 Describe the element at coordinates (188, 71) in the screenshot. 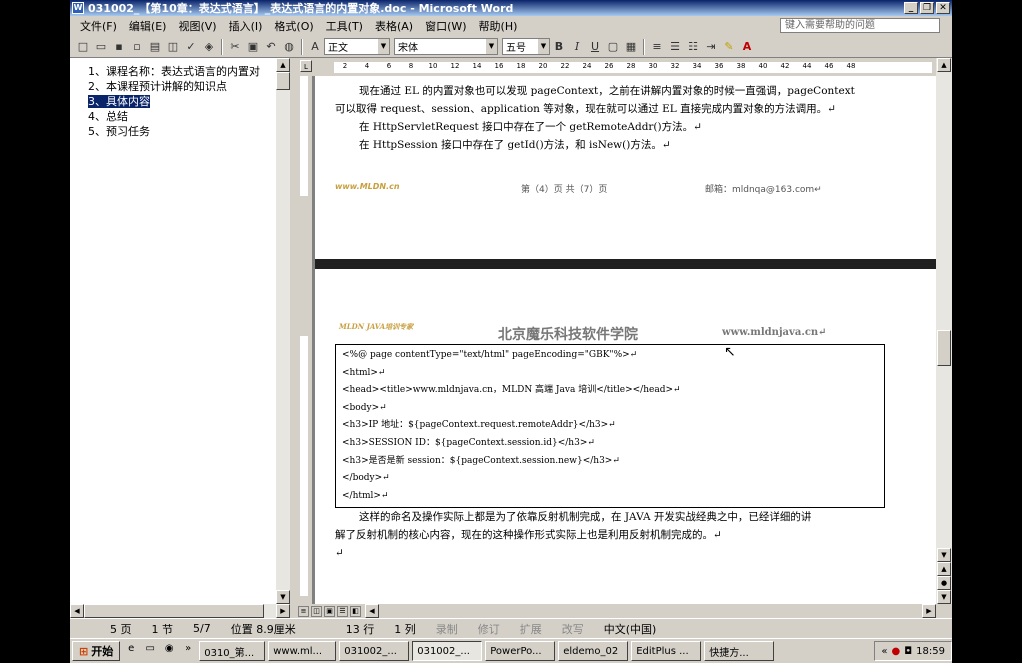

I see `outline-item: 1、课程名称：表达式语言的内置对` at that location.